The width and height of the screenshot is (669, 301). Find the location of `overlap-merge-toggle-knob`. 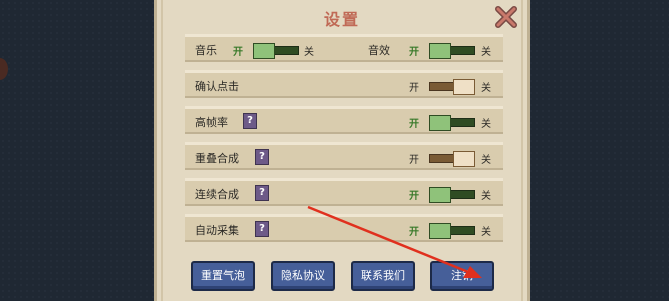

overlap-merge-toggle-knob is located at coordinates (464, 159).